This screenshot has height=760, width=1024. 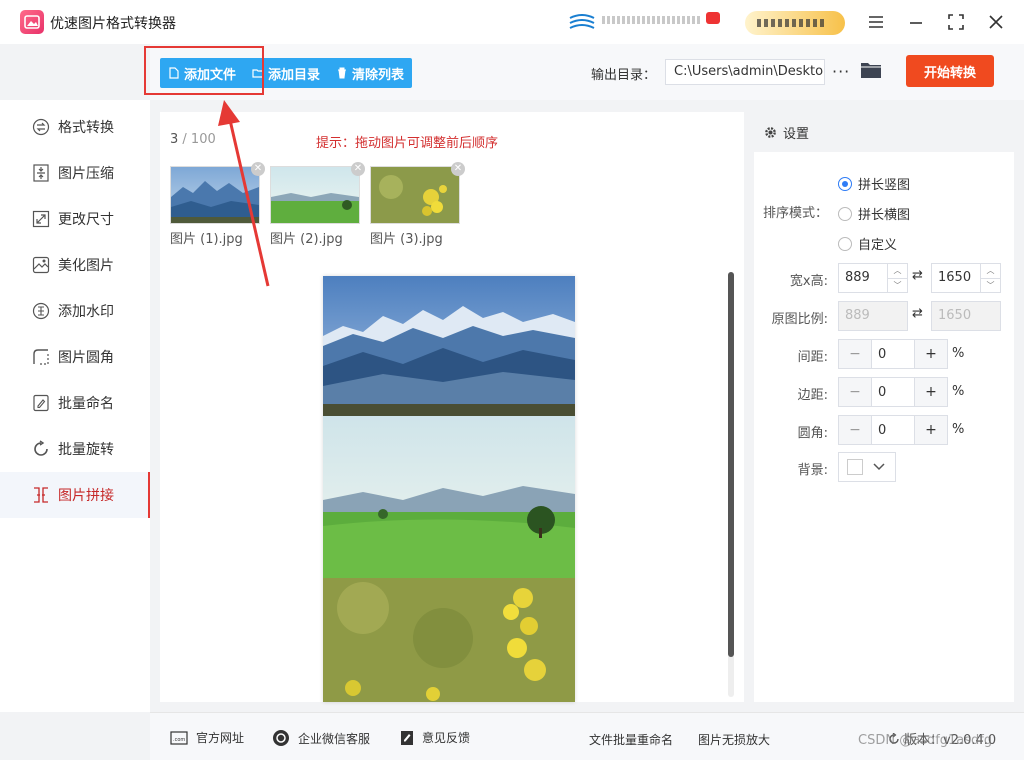 What do you see at coordinates (204, 70) in the screenshot?
I see `annotation-highlight-box` at bounding box center [204, 70].